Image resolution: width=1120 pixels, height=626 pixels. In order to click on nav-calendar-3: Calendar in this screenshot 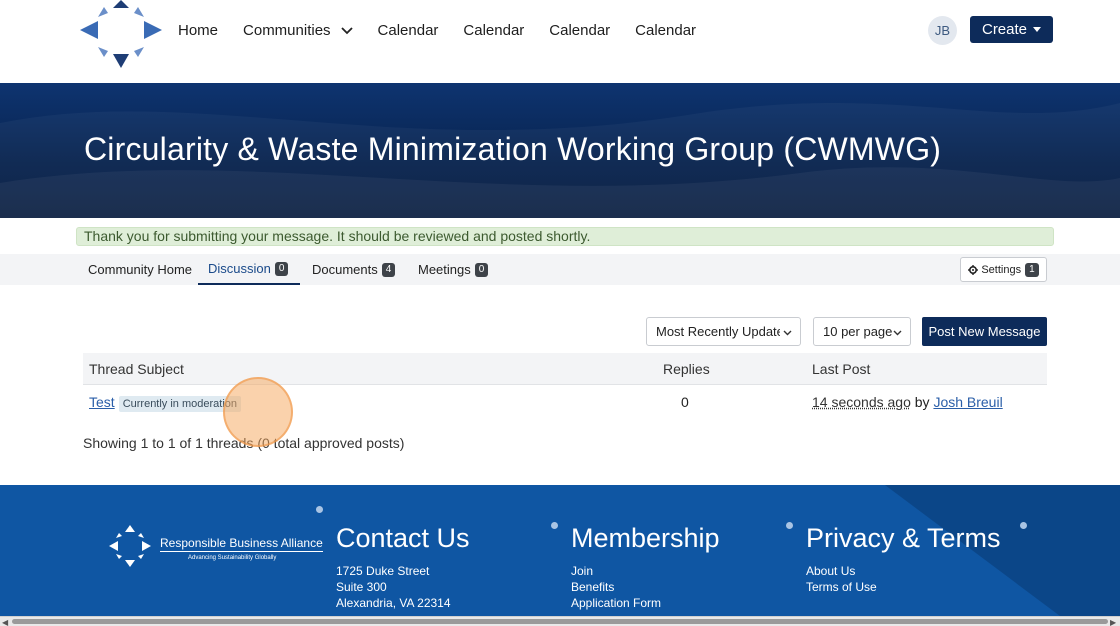, I will do `click(579, 30)`.